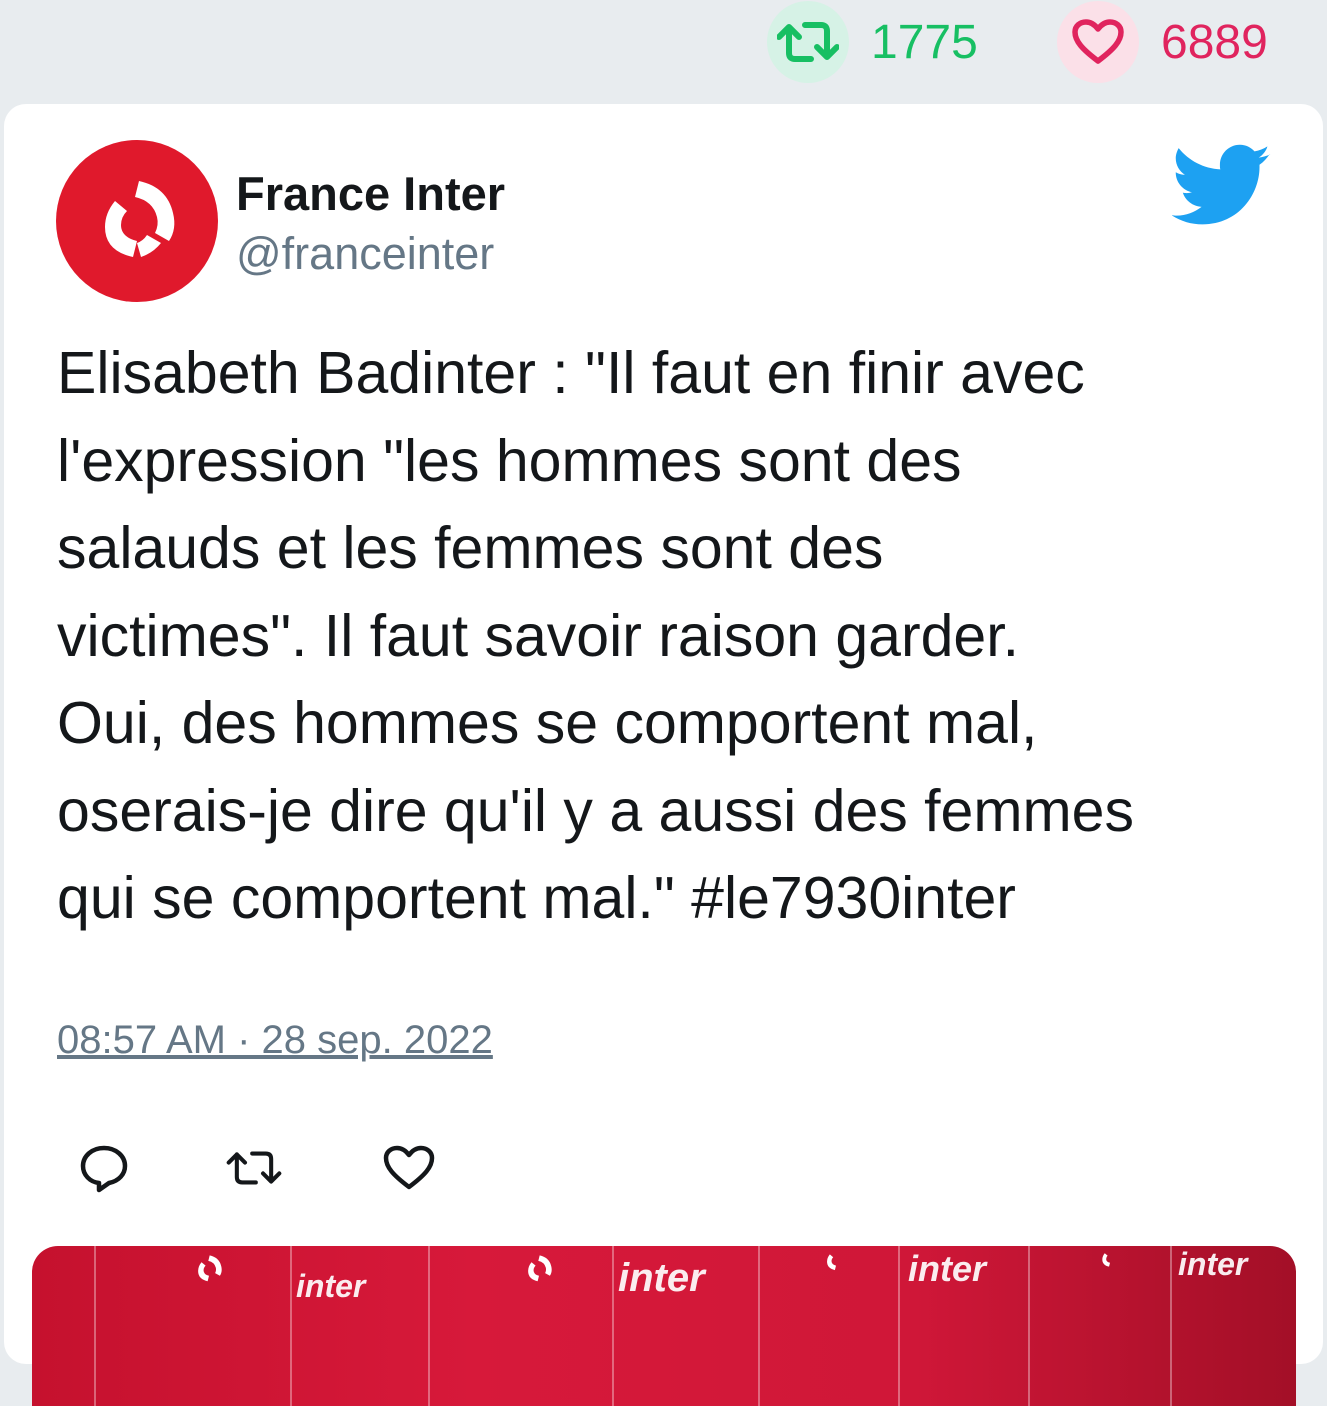  I want to click on like-stat: 6889, so click(1162, 42).